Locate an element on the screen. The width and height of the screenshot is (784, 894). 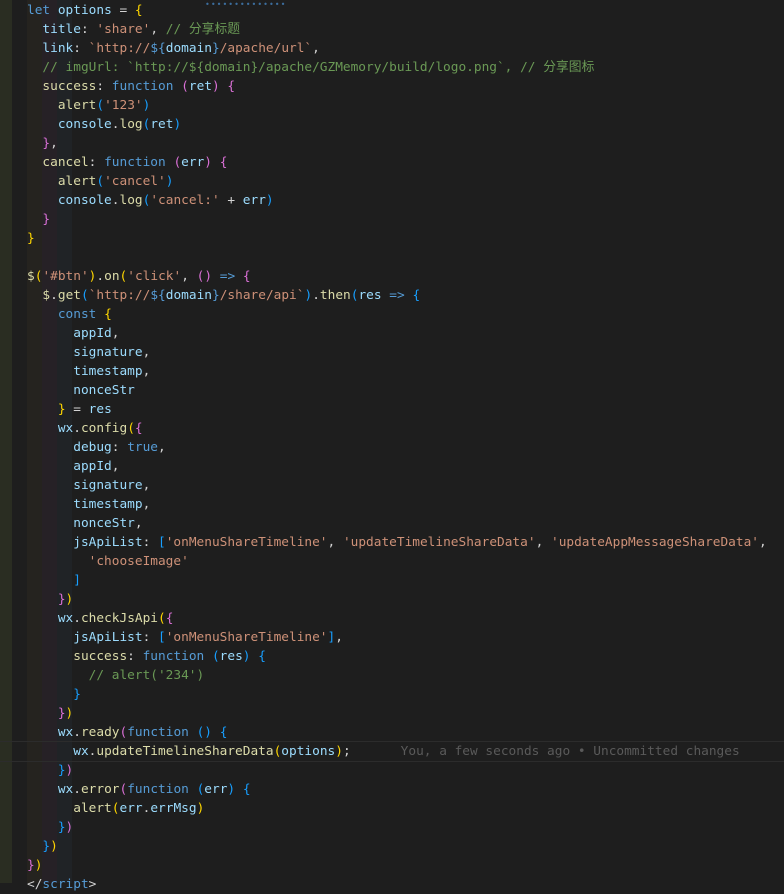
code-token: script is located at coordinates (65, 884).